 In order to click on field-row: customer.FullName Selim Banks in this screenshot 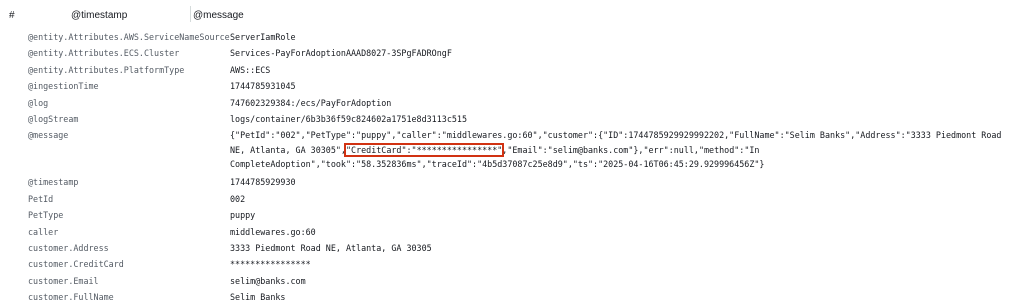, I will do `click(512, 297)`.